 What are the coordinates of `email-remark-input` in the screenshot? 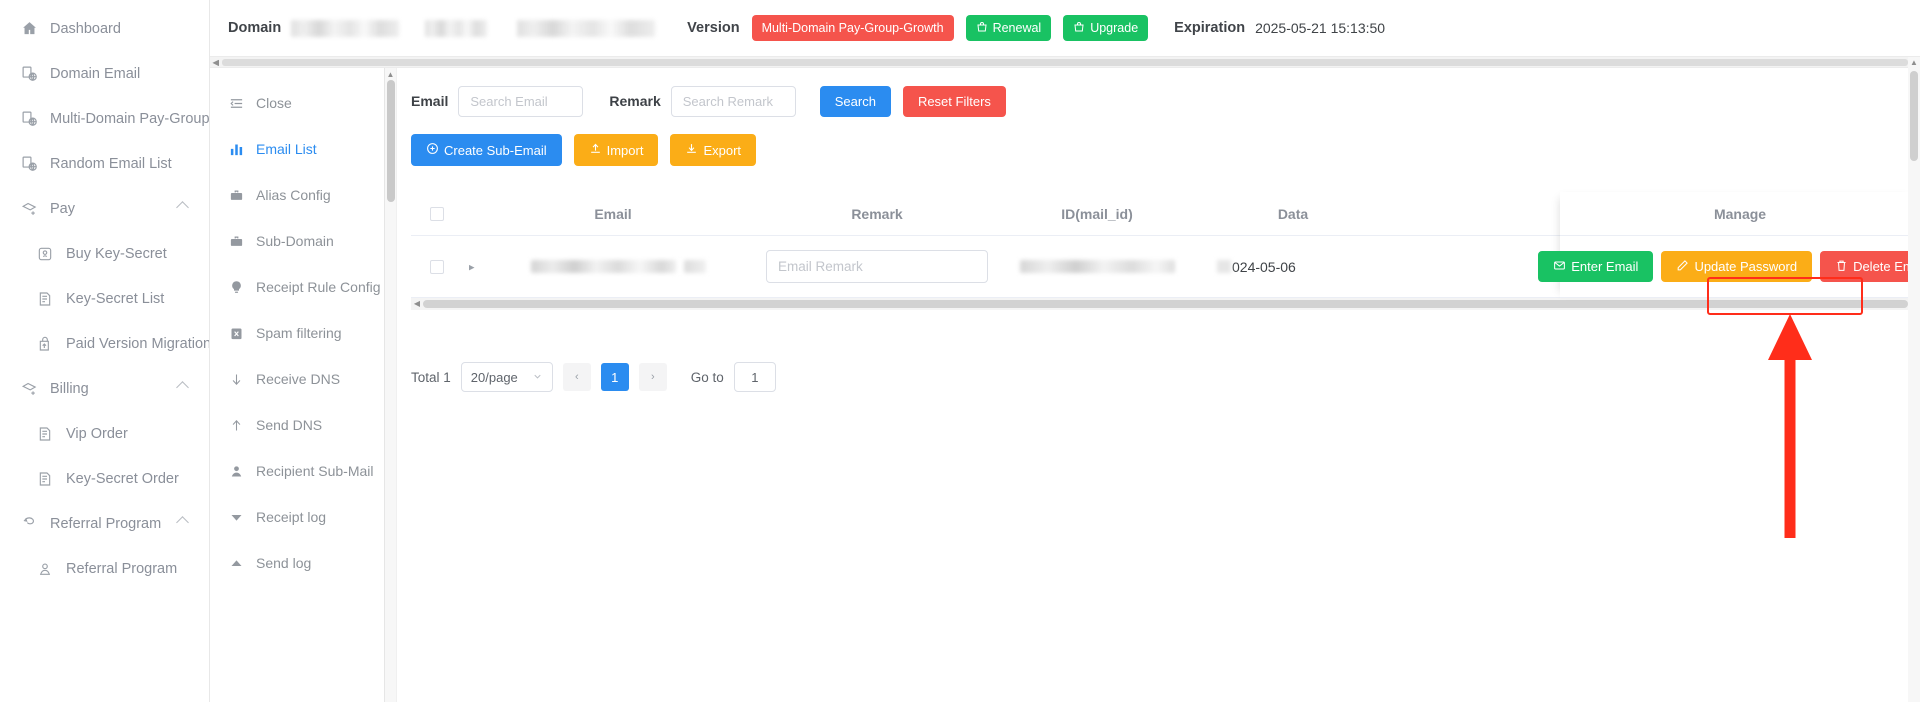 It's located at (877, 266).